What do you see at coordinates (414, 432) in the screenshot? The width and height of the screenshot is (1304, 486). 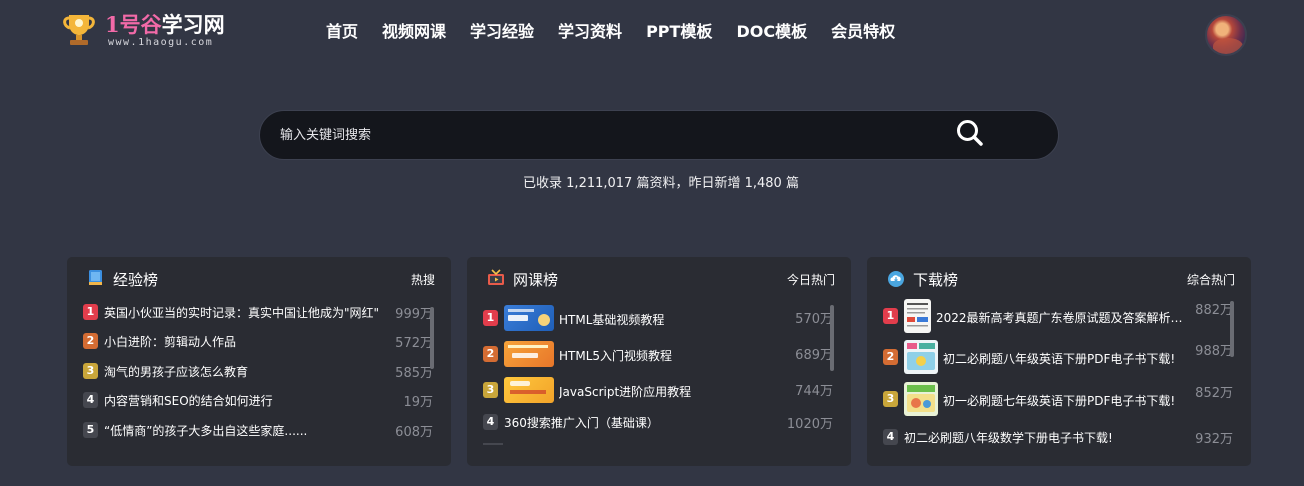 I see `view-count: 608万` at bounding box center [414, 432].